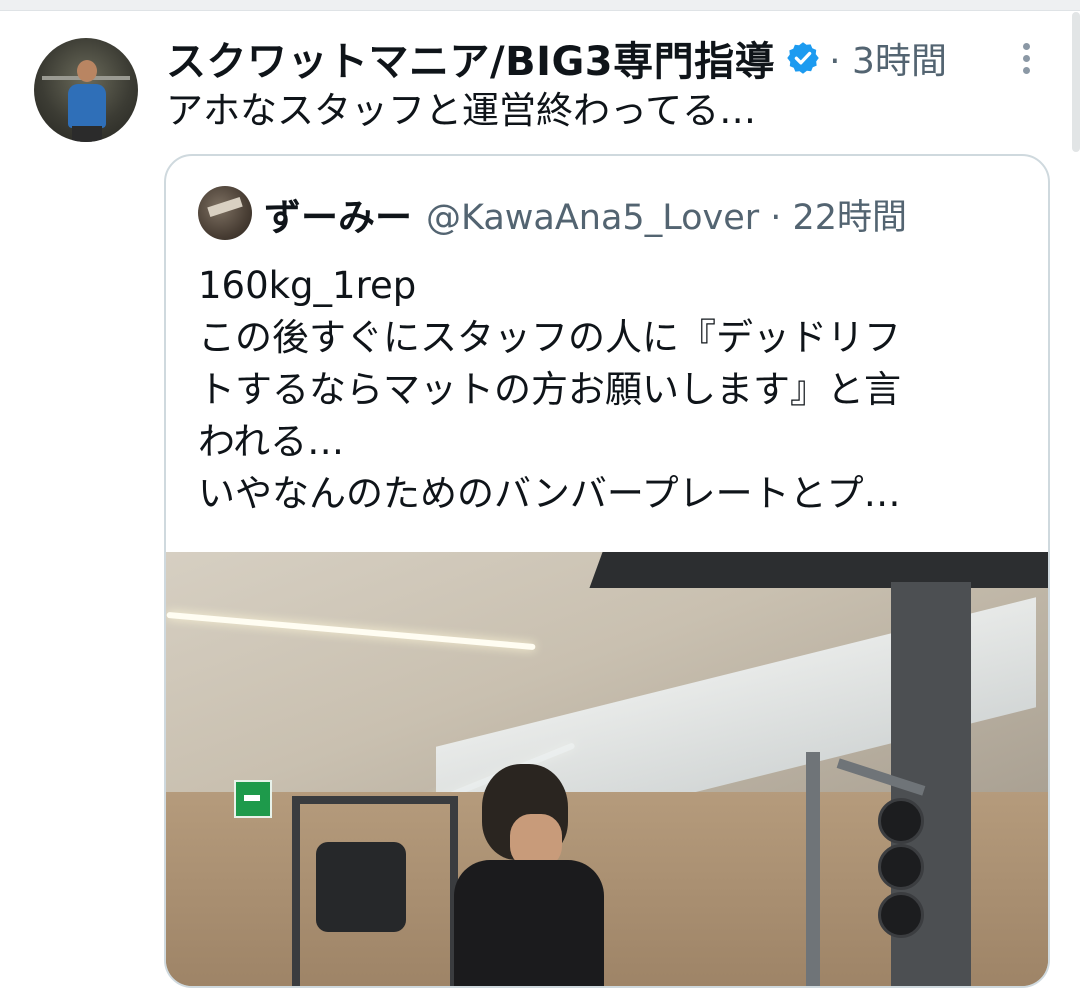 This screenshot has height=988, width=1080. What do you see at coordinates (888, 58) in the screenshot?
I see `post-time: · 3時間` at bounding box center [888, 58].